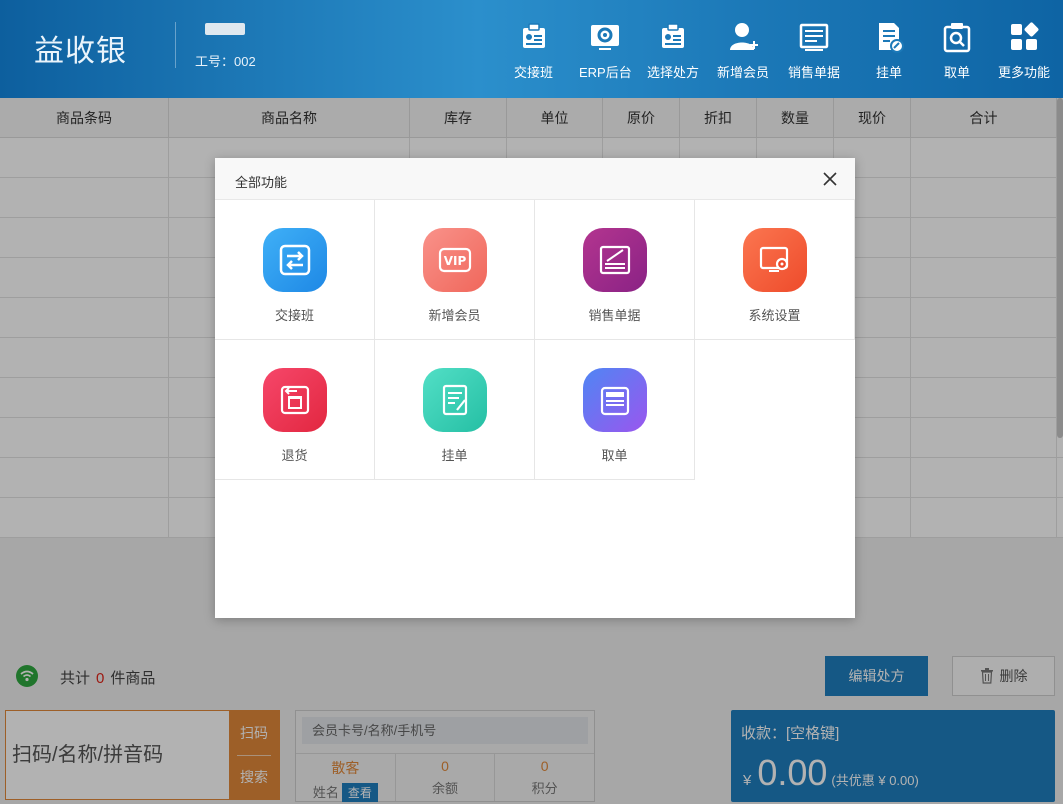 The height and width of the screenshot is (804, 1063). What do you see at coordinates (1024, 53) in the screenshot?
I see `tool-more-functions: 更多功能` at bounding box center [1024, 53].